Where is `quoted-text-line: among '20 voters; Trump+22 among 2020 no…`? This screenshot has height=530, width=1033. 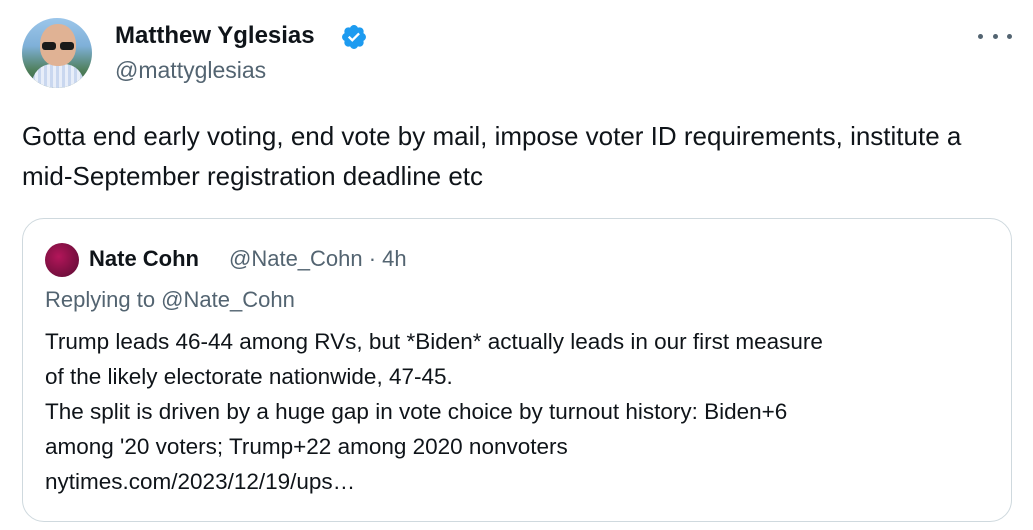
quoted-text-line: among '20 voters; Trump+22 among 2020 no… is located at coordinates (306, 446).